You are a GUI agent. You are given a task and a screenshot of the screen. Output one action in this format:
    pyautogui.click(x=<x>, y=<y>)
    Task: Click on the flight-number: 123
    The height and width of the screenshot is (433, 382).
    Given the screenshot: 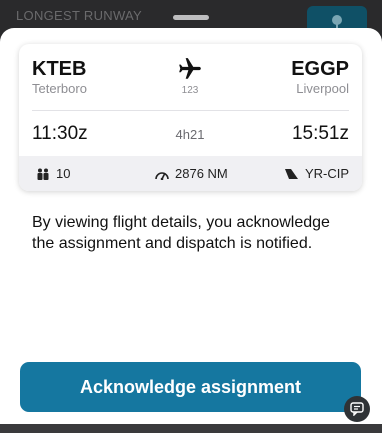 What is the action you would take?
    pyautogui.click(x=190, y=90)
    